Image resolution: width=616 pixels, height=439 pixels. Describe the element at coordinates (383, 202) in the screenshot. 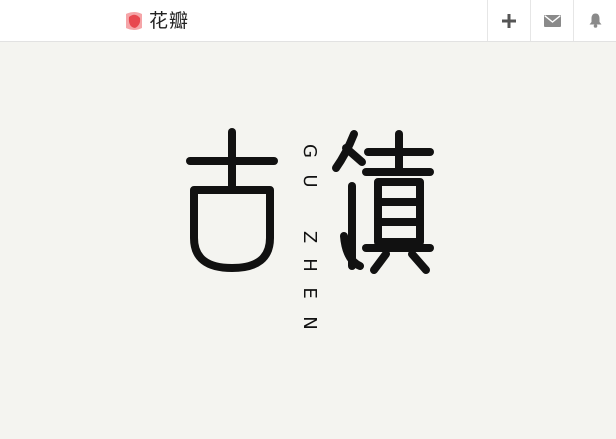

I see `character-zhen-glyph` at that location.